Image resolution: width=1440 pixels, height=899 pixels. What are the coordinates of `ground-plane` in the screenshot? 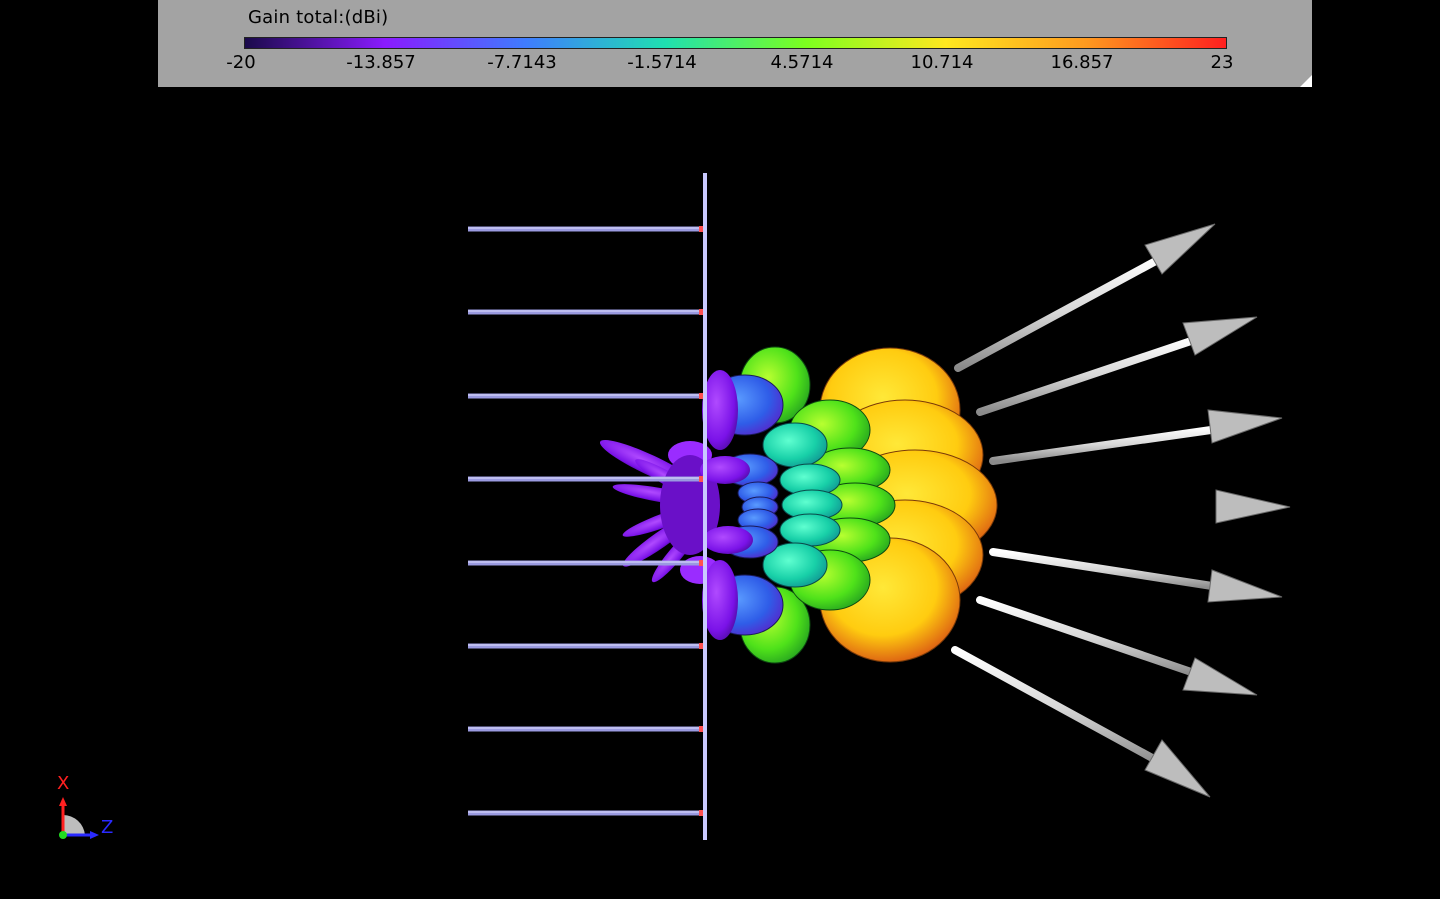 It's located at (705, 506).